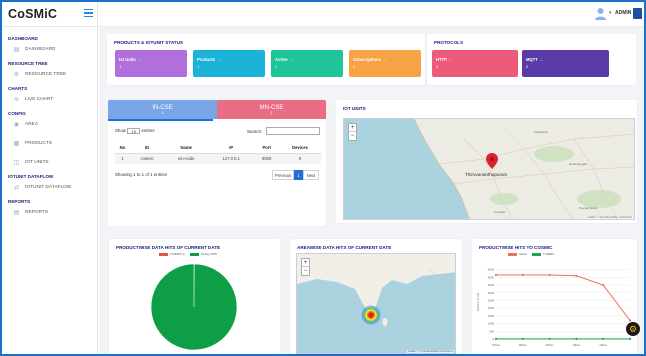 This screenshot has height=356, width=646. Describe the element at coordinates (298, 175) in the screenshot. I see `page-1-button: 1` at that location.